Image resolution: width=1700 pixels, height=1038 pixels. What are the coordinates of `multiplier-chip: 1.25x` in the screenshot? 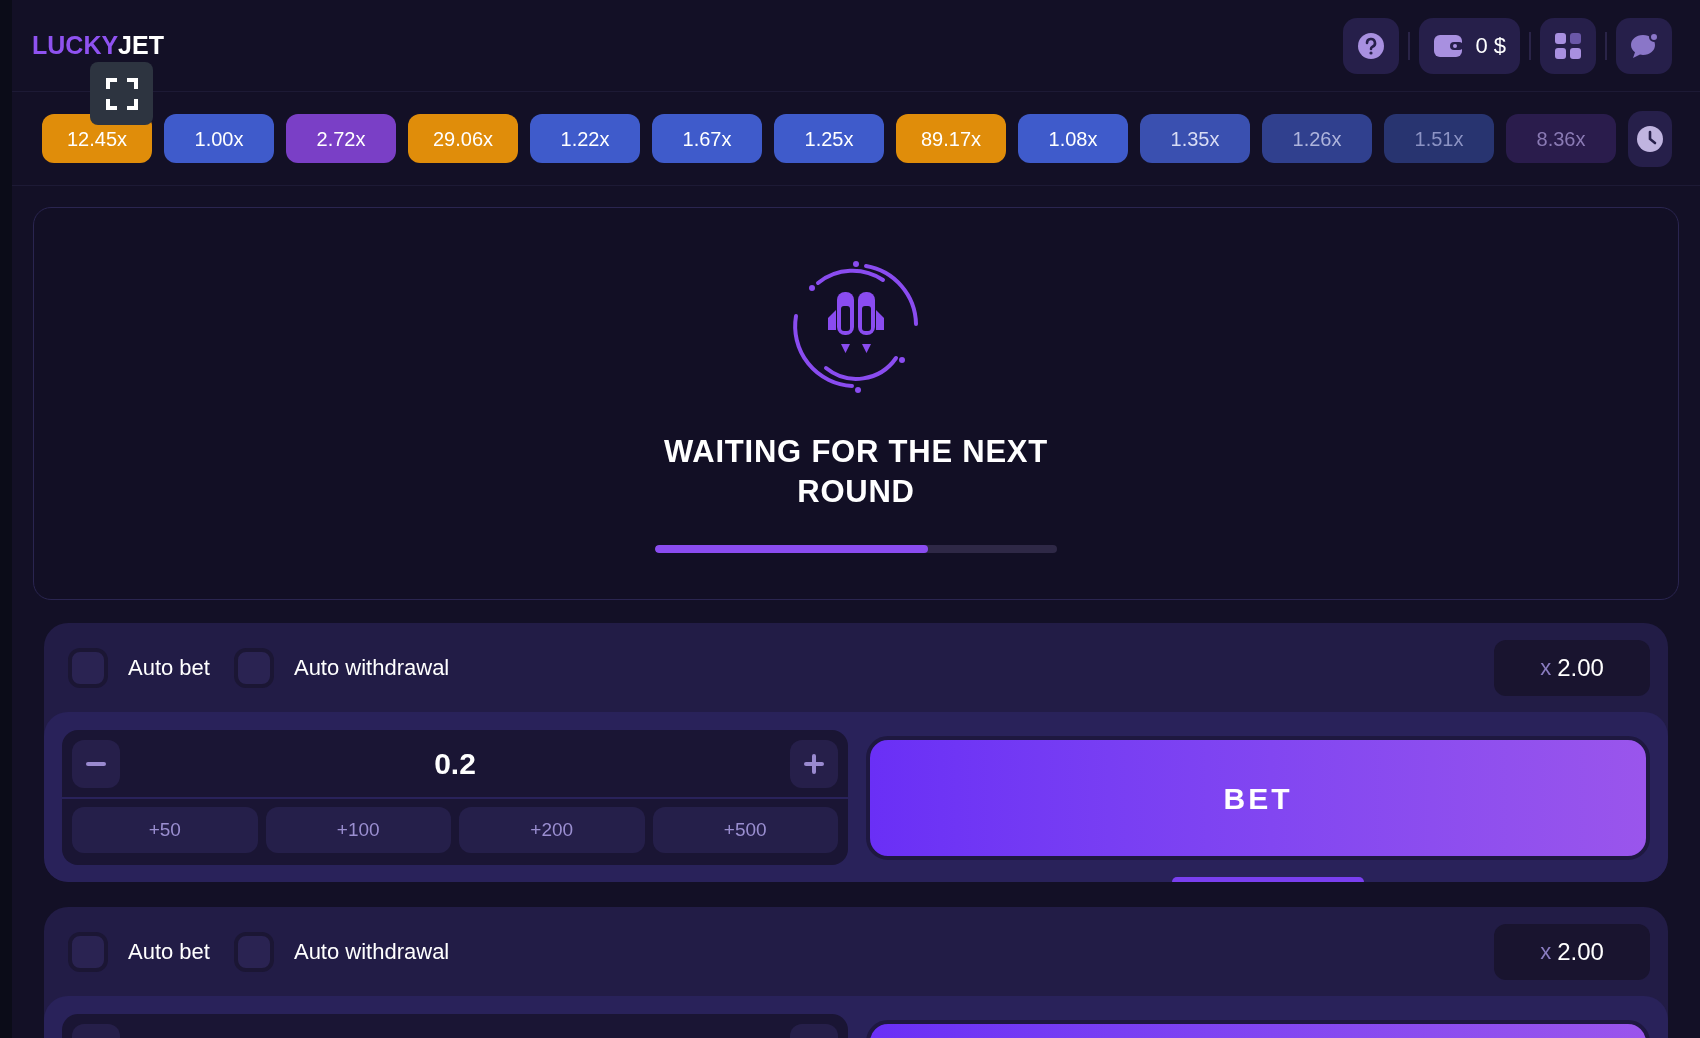 It's located at (829, 138).